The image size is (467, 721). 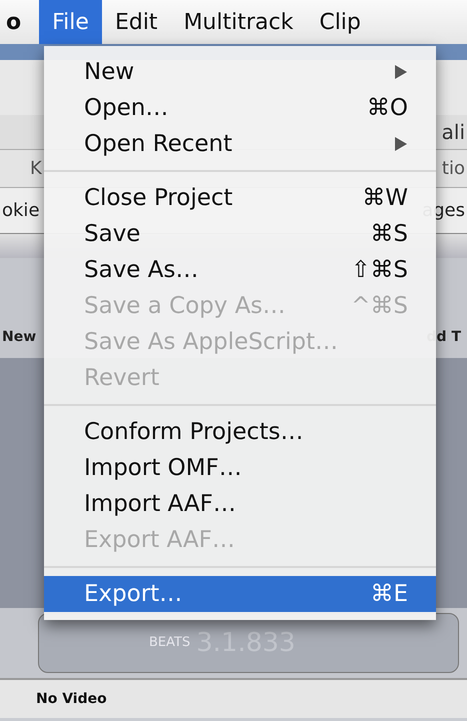 I want to click on menu-bar-item: Edit, so click(x=136, y=22).